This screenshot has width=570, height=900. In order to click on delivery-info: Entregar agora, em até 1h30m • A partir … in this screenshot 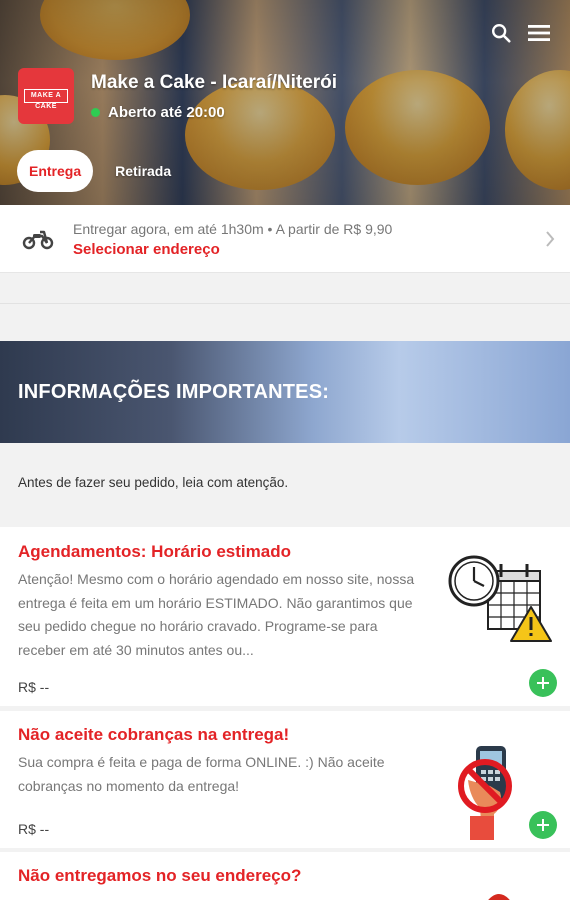, I will do `click(232, 239)`.